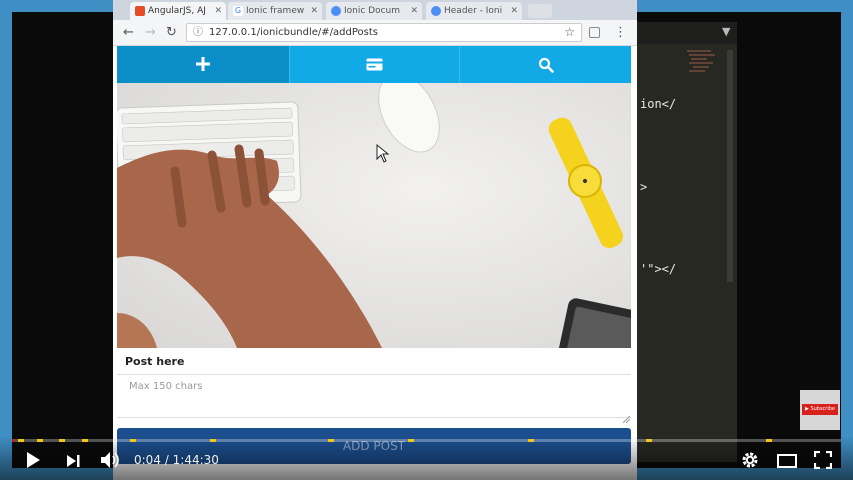  I want to click on browser-tab: Ionic Docum ✕, so click(374, 11).